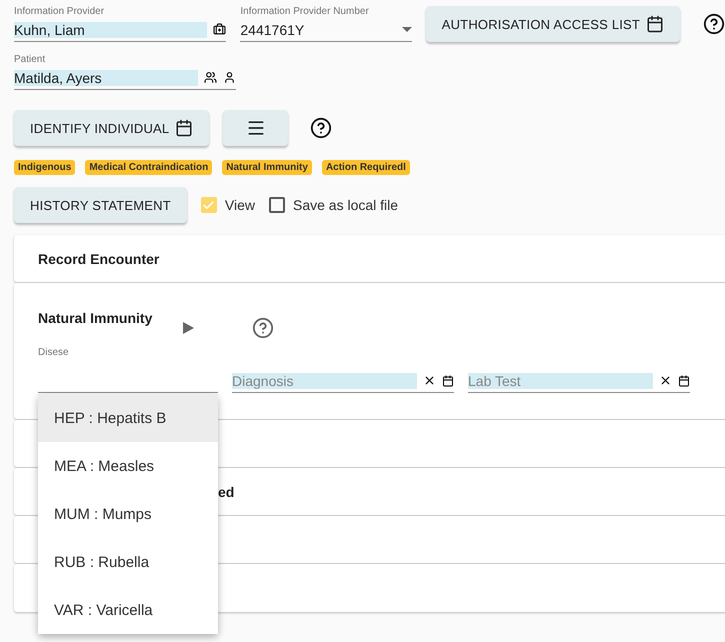 This screenshot has height=642, width=725. Describe the element at coordinates (267, 167) in the screenshot. I see `status-tag: Natural Immunity` at that location.